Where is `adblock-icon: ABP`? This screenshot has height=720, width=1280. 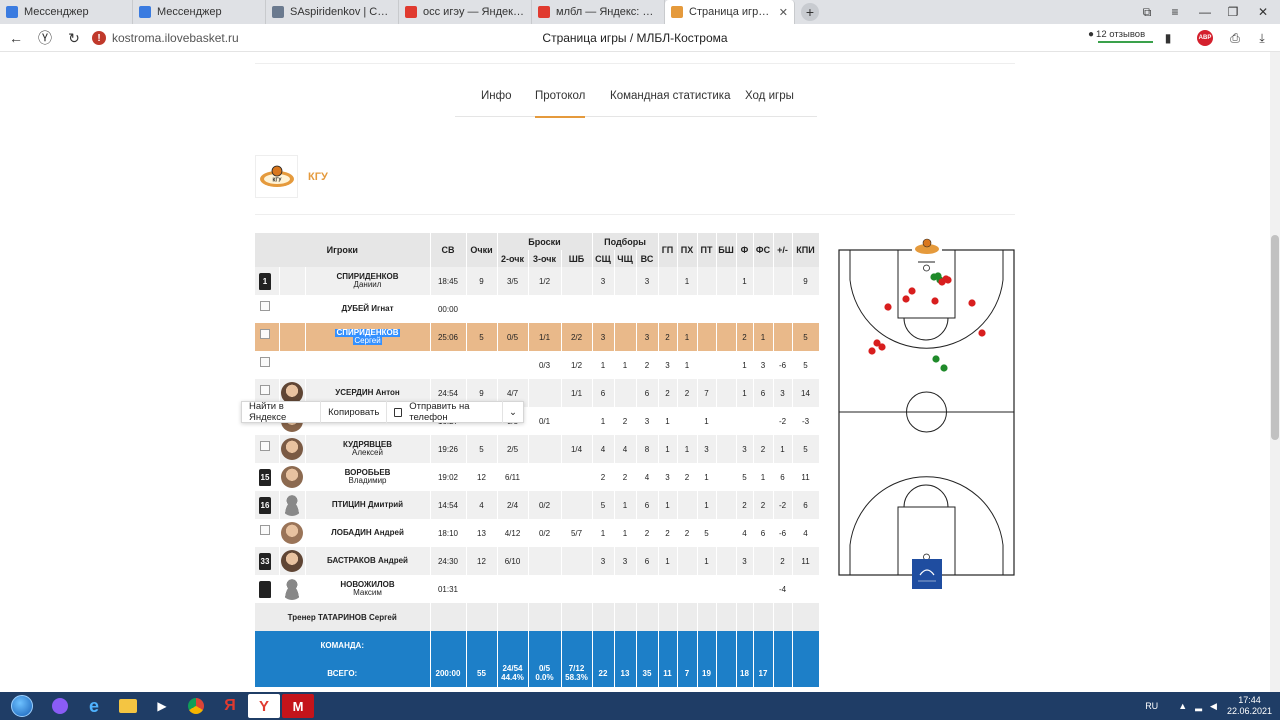
adblock-icon: ABP is located at coordinates (1205, 38).